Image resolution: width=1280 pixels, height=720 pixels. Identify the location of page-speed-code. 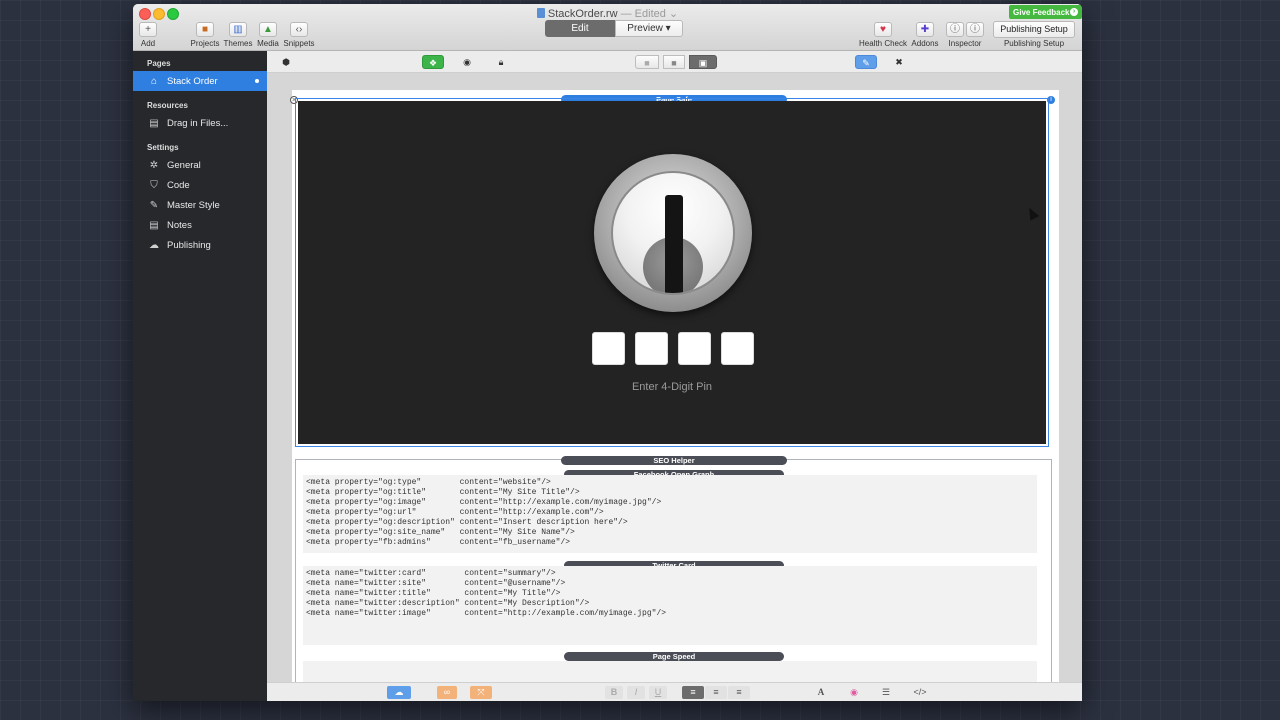
(670, 671).